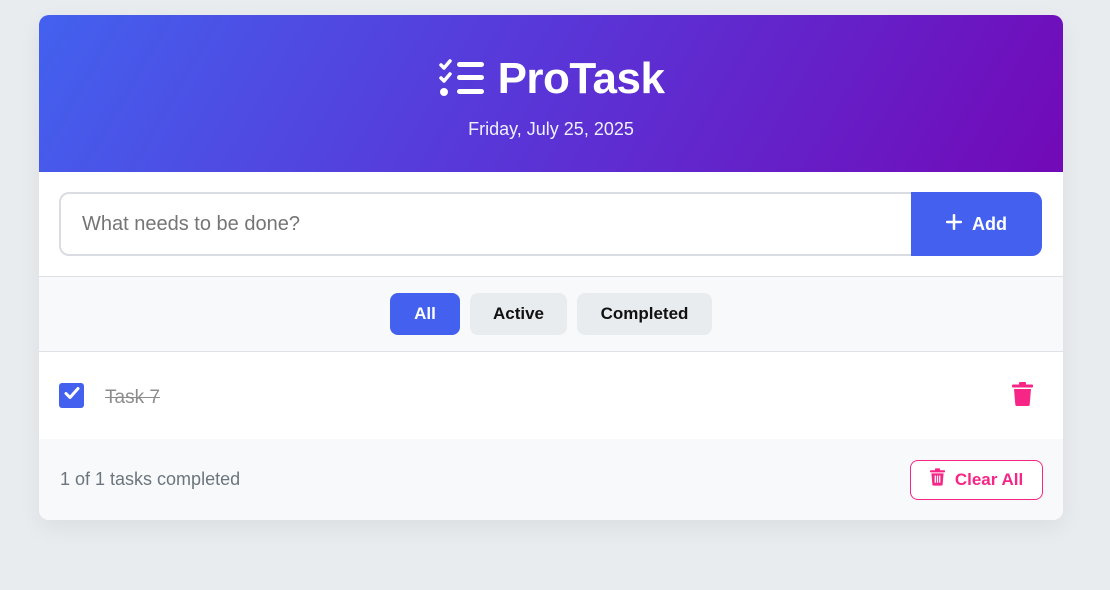 The height and width of the screenshot is (590, 1110). What do you see at coordinates (150, 479) in the screenshot?
I see `completion-status: 1 of 1 tasks completed` at bounding box center [150, 479].